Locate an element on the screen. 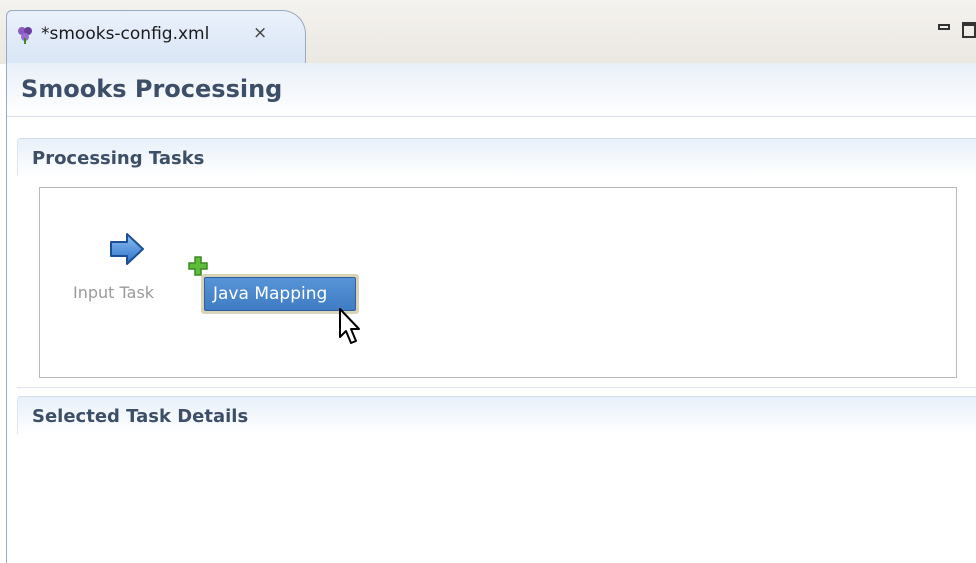 The height and width of the screenshot is (563, 976). right-arrow-icon is located at coordinates (127, 249).